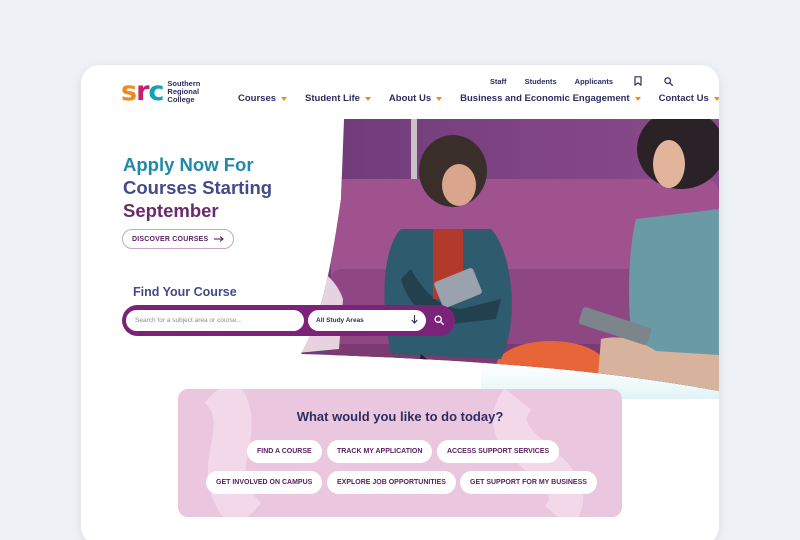  I want to click on get-involved-on-campus-button: GET INVOLVED ON CAMPUS, so click(264, 482).